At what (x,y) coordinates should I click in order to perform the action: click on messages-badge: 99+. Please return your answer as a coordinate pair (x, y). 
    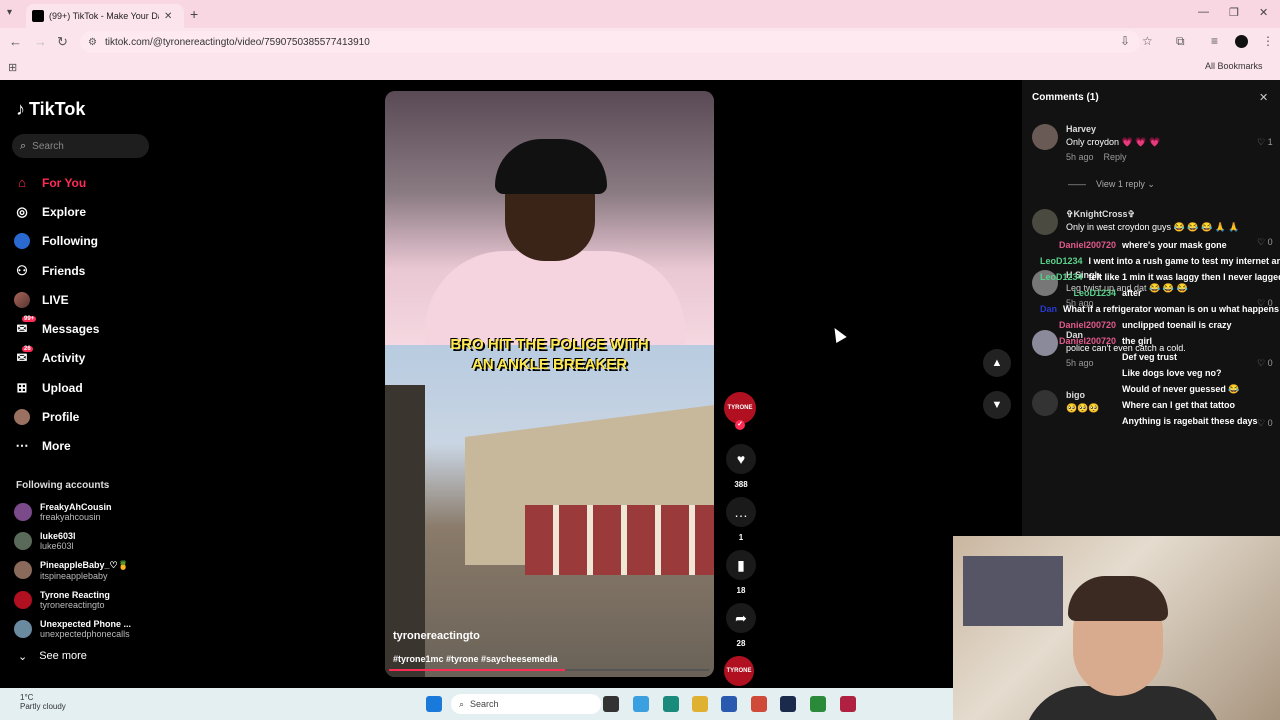
    Looking at the image, I should click on (29, 319).